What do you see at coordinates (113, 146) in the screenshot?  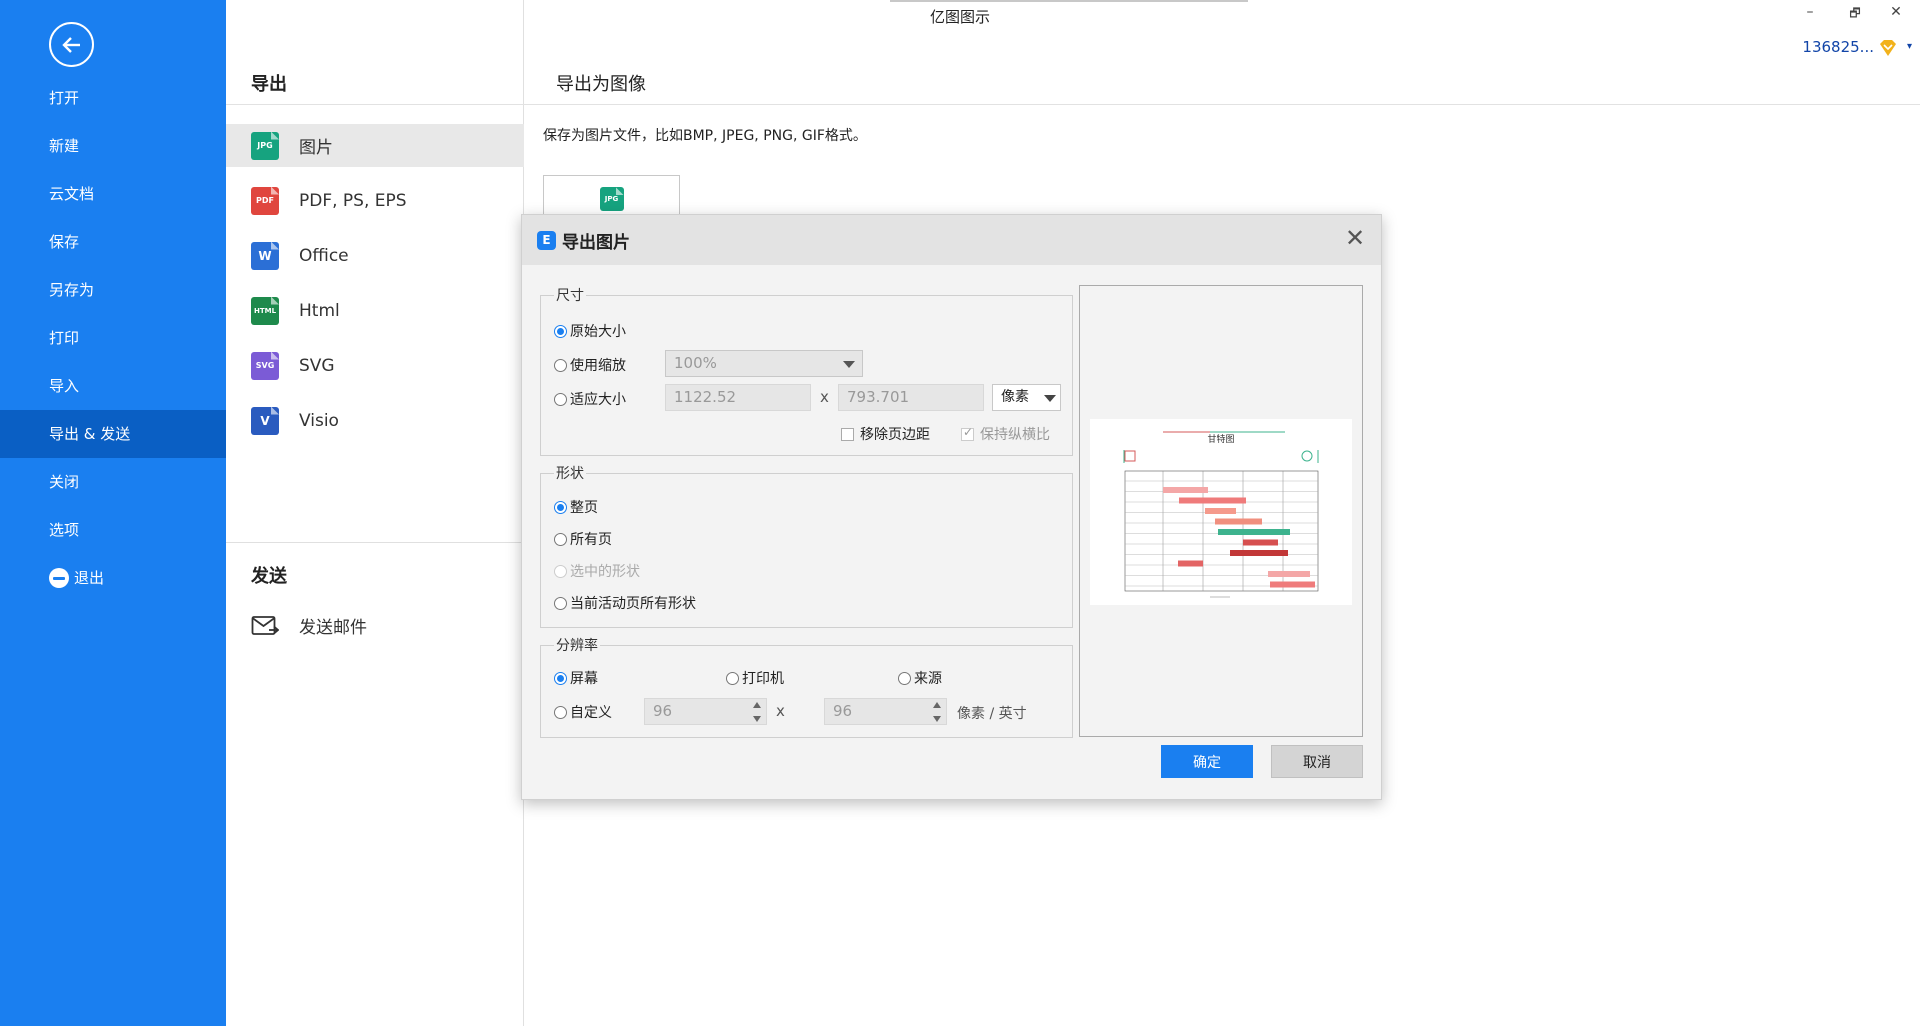 I see `nav-item-new: 新建` at bounding box center [113, 146].